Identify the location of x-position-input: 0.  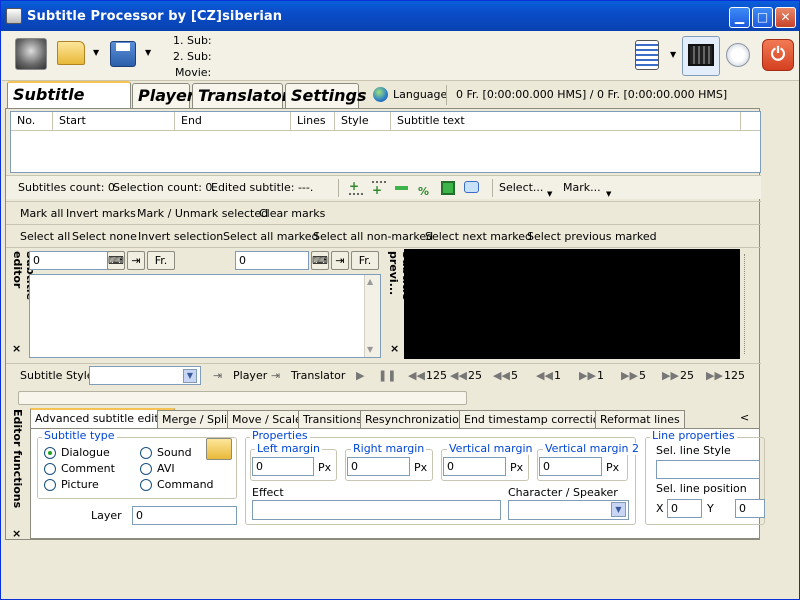
(684, 508).